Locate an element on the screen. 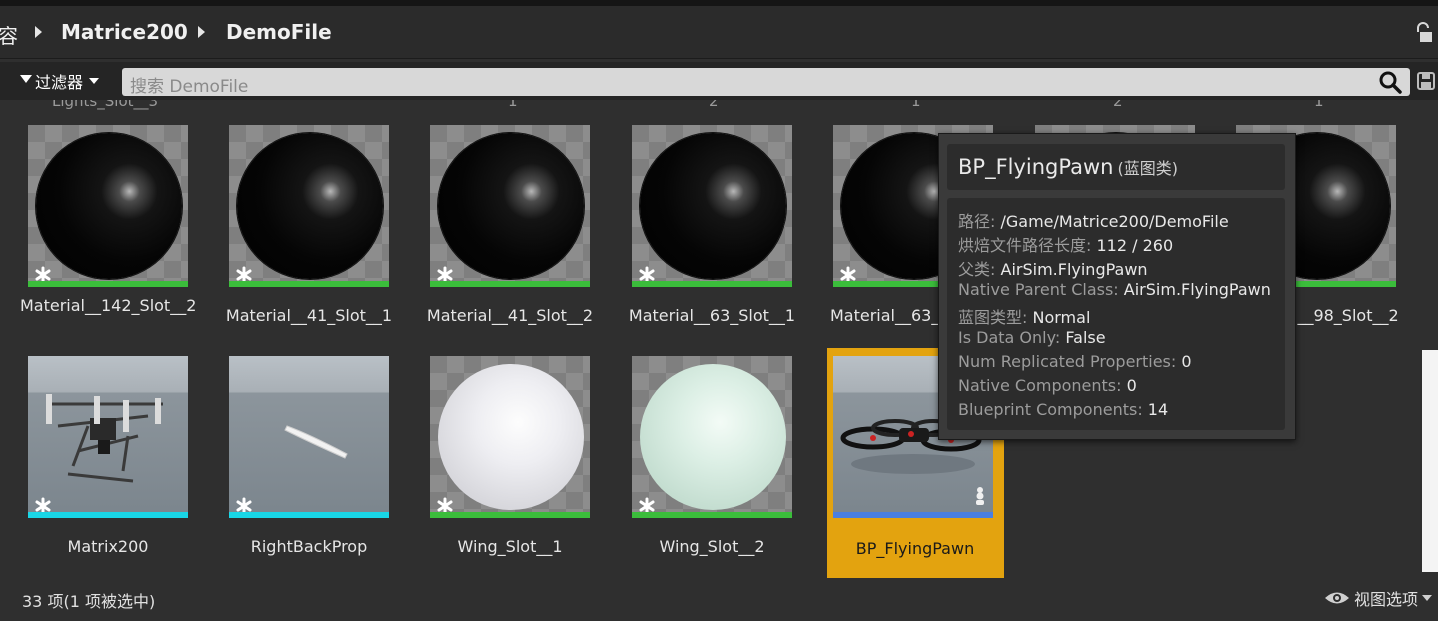  asset-tile-static-mesh: RightBackProp is located at coordinates (309, 461).